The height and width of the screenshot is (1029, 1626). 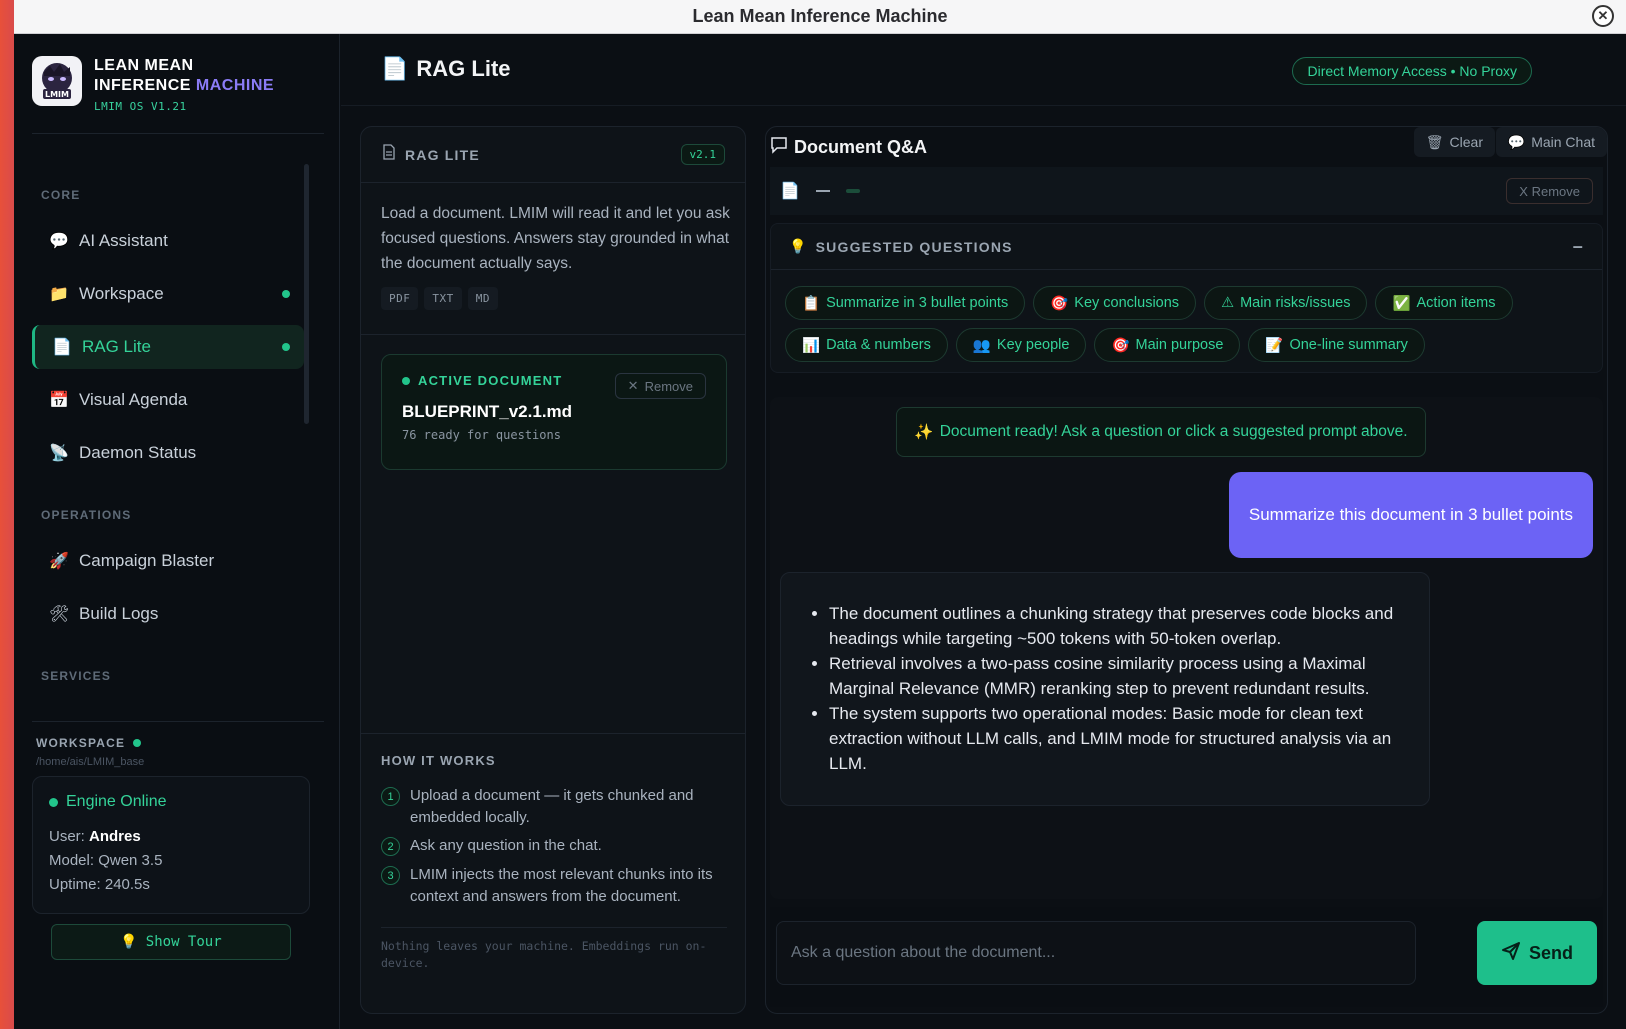 What do you see at coordinates (554, 846) in the screenshot?
I see `how-step: 2 Ask any question in the chat.` at bounding box center [554, 846].